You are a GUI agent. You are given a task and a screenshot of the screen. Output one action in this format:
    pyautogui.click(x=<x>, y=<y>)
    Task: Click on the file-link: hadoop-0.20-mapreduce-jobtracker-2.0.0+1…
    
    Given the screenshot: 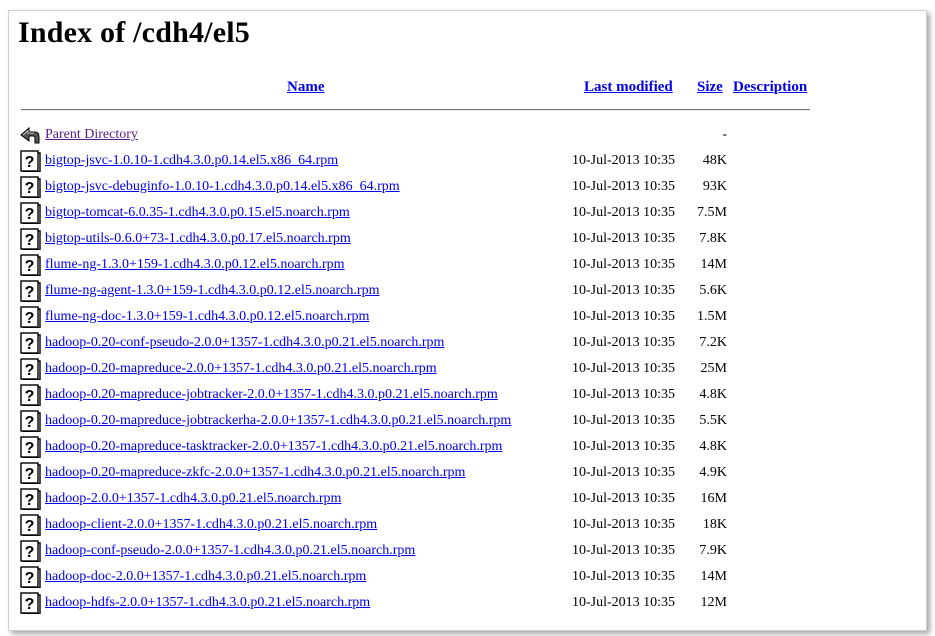 What is the action you would take?
    pyautogui.click(x=271, y=395)
    